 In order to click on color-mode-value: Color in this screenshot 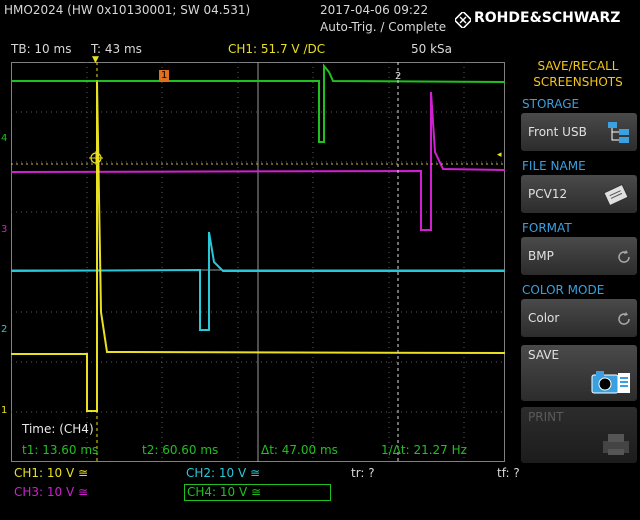, I will do `click(544, 318)`.